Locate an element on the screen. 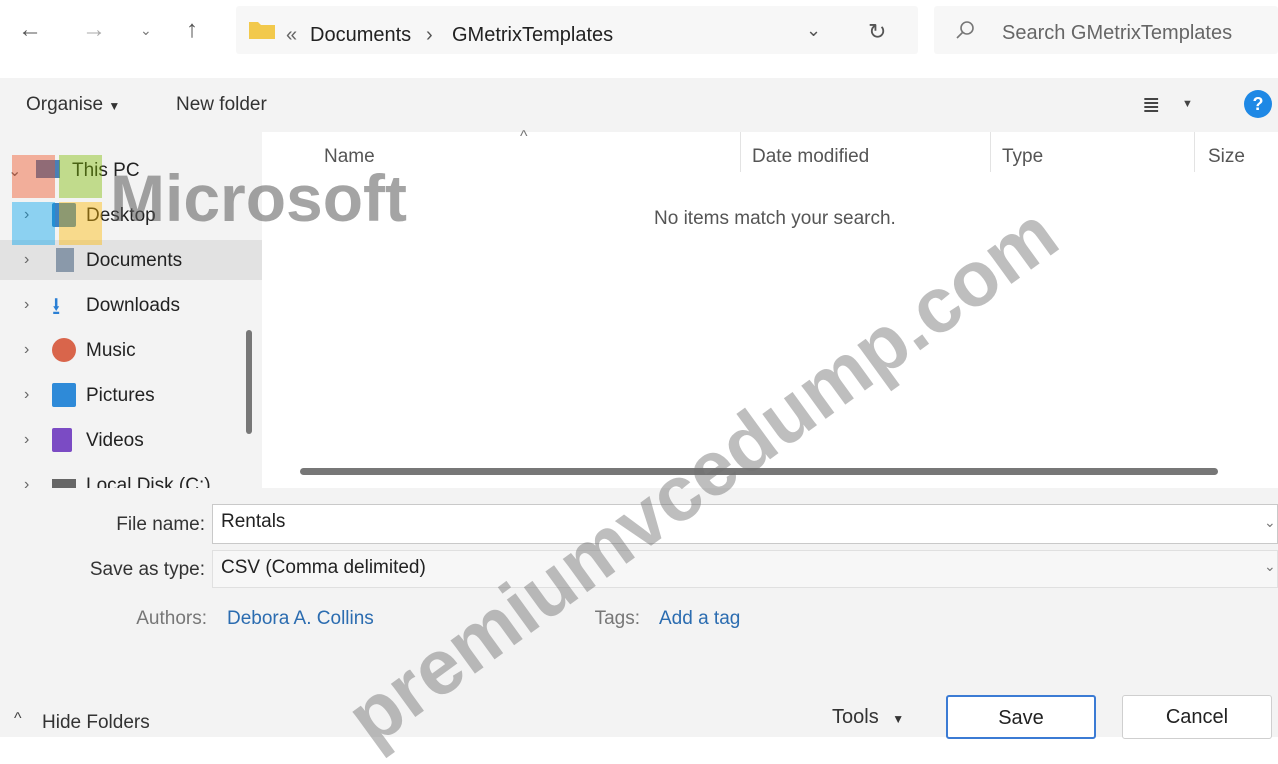 Image resolution: width=1278 pixels, height=764 pixels. nav-item-videos: › Videos is located at coordinates (131, 440).